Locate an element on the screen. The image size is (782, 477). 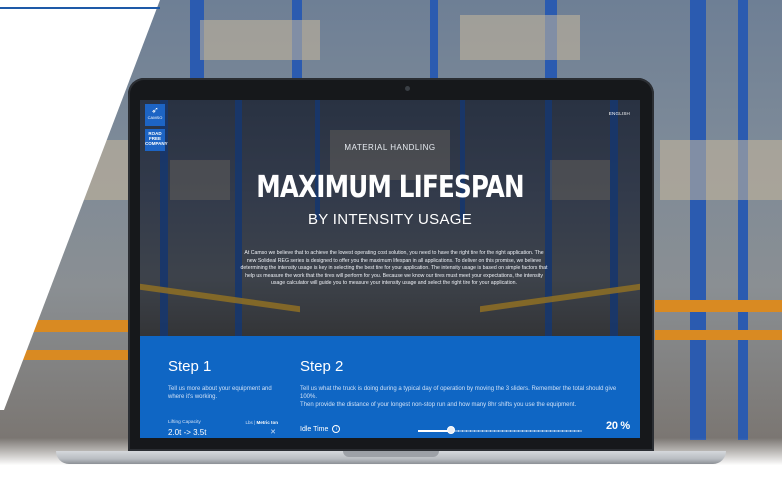
idle-time-label: Idle Time i is located at coordinates (320, 429).